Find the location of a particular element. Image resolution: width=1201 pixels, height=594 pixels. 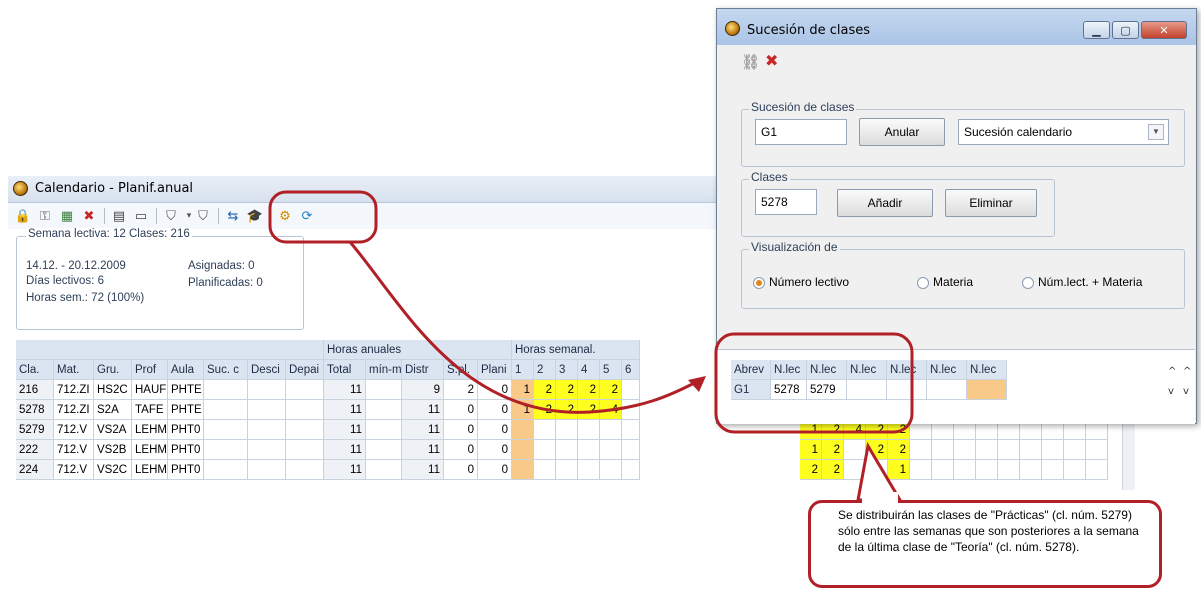

table-highlight-ring is located at coordinates (814, 383).